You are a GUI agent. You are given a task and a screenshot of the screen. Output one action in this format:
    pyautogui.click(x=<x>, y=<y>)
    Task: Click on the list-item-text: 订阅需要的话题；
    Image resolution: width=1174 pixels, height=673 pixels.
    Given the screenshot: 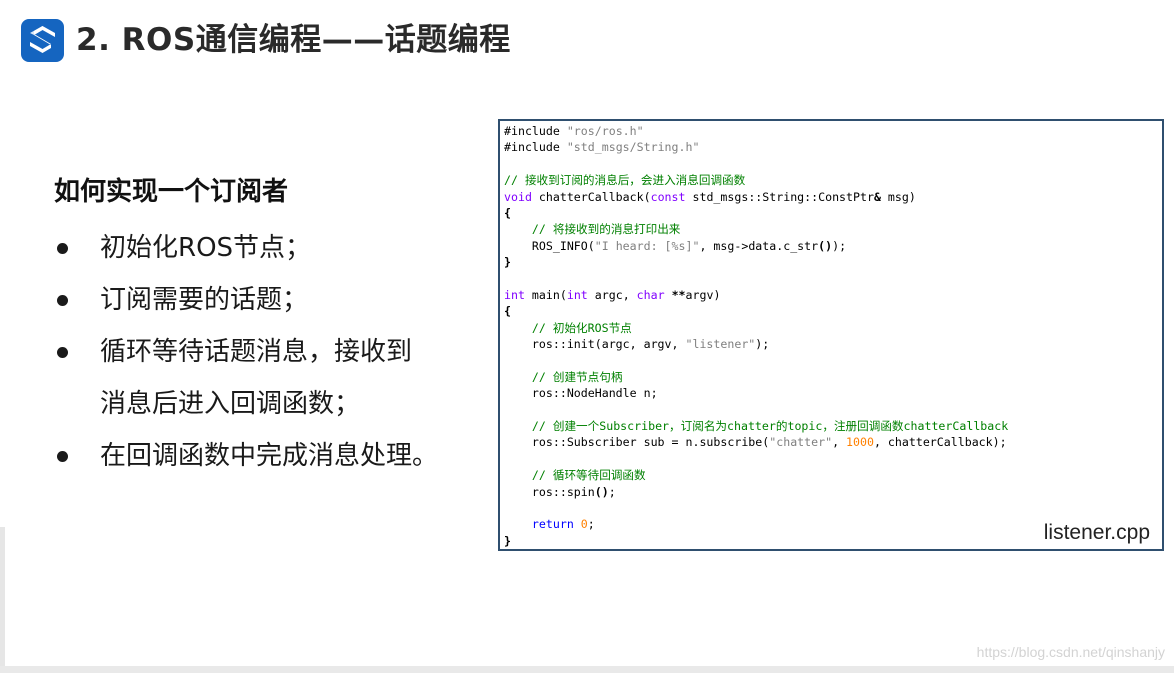 What is the action you would take?
    pyautogui.click(x=204, y=300)
    